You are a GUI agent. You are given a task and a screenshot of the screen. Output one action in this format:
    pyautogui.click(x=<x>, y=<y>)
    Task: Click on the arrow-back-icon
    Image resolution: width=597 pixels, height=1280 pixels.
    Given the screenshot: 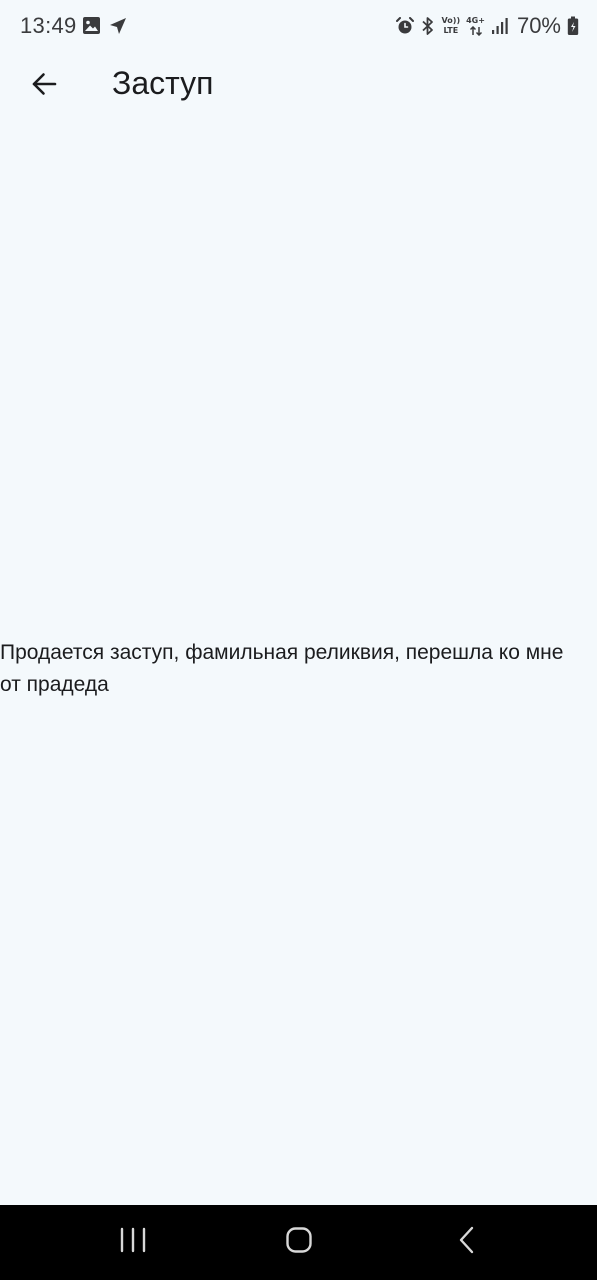 What is the action you would take?
    pyautogui.click(x=44, y=86)
    